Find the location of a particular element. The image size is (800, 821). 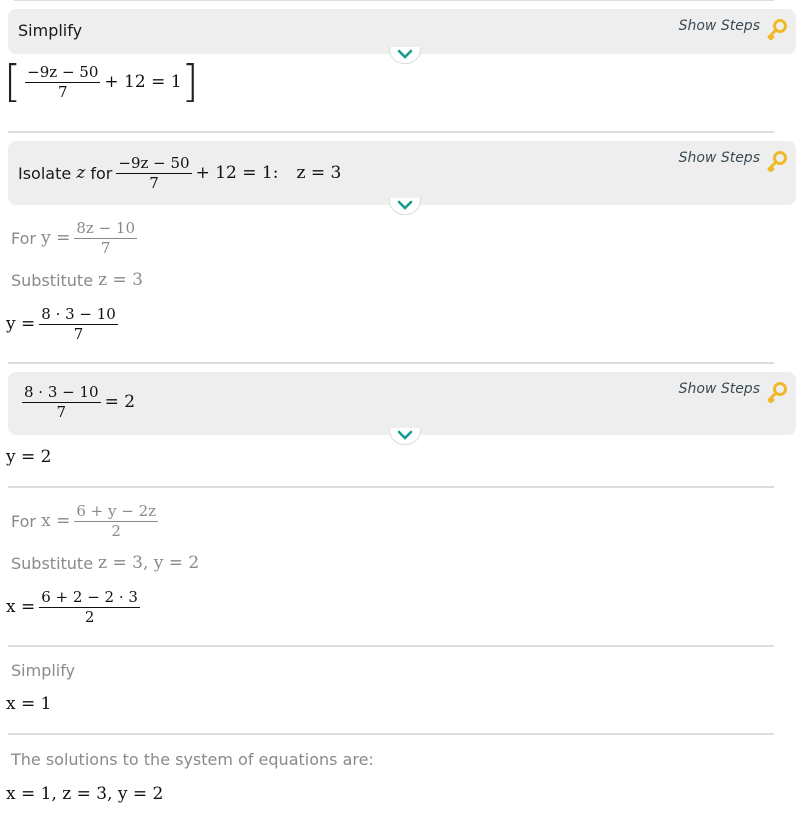

top-divider is located at coordinates (394, 0).